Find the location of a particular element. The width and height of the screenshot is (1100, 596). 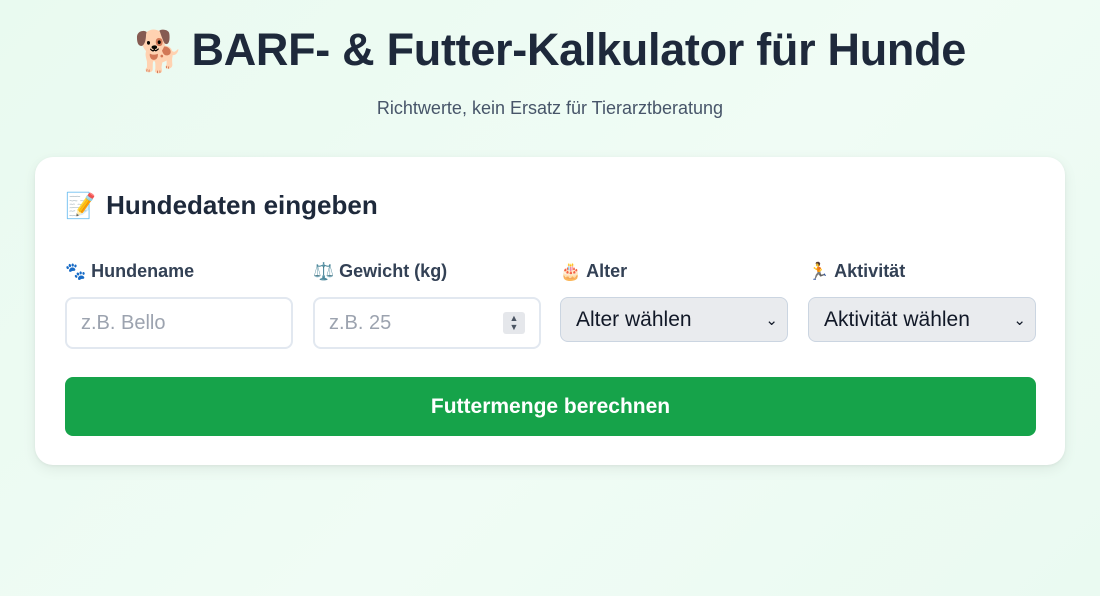

weight-placeholder: z.B. 25 is located at coordinates (360, 323).